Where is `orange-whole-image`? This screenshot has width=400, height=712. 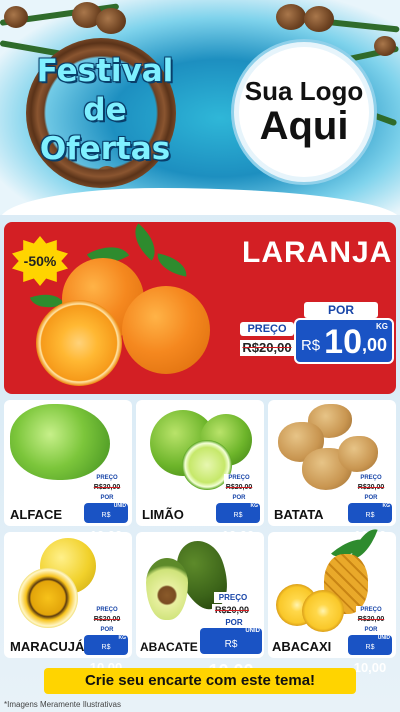 orange-whole-image is located at coordinates (166, 330).